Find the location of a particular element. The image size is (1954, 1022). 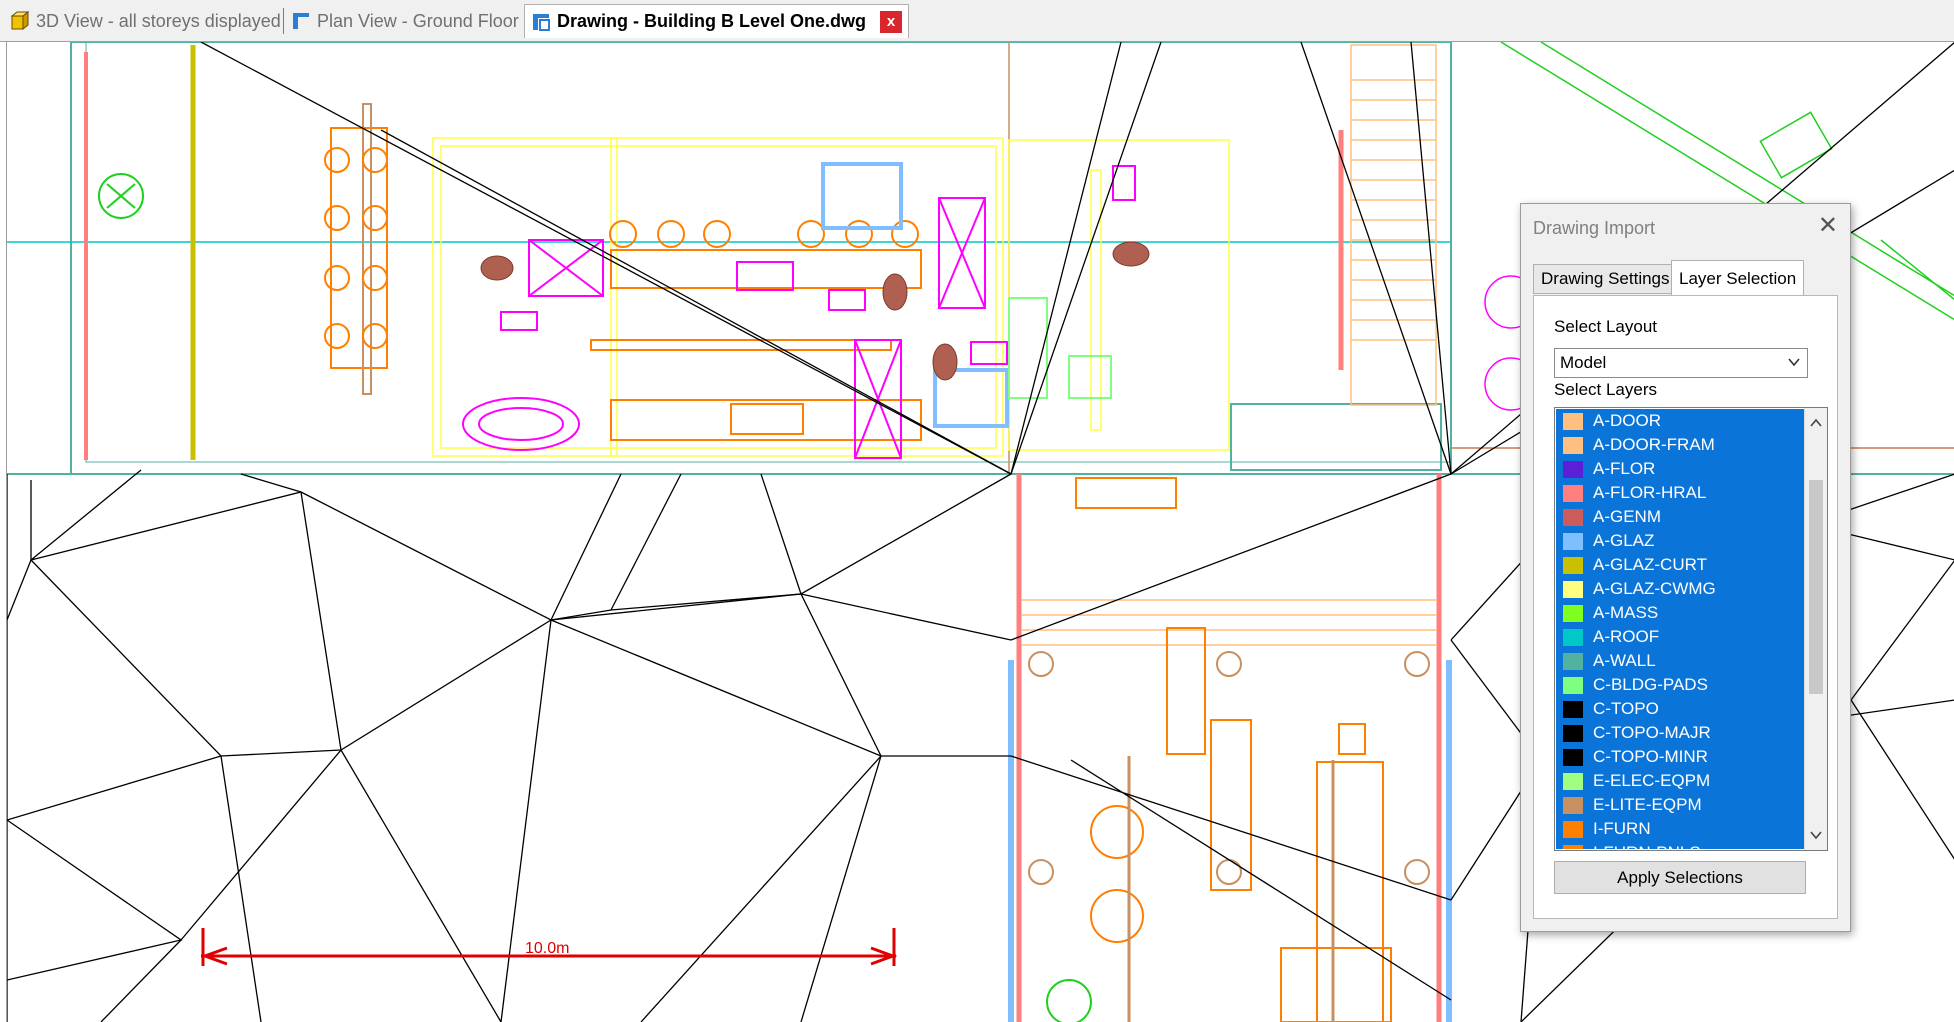

scale-bar-label: 10.0m is located at coordinates (547, 948).